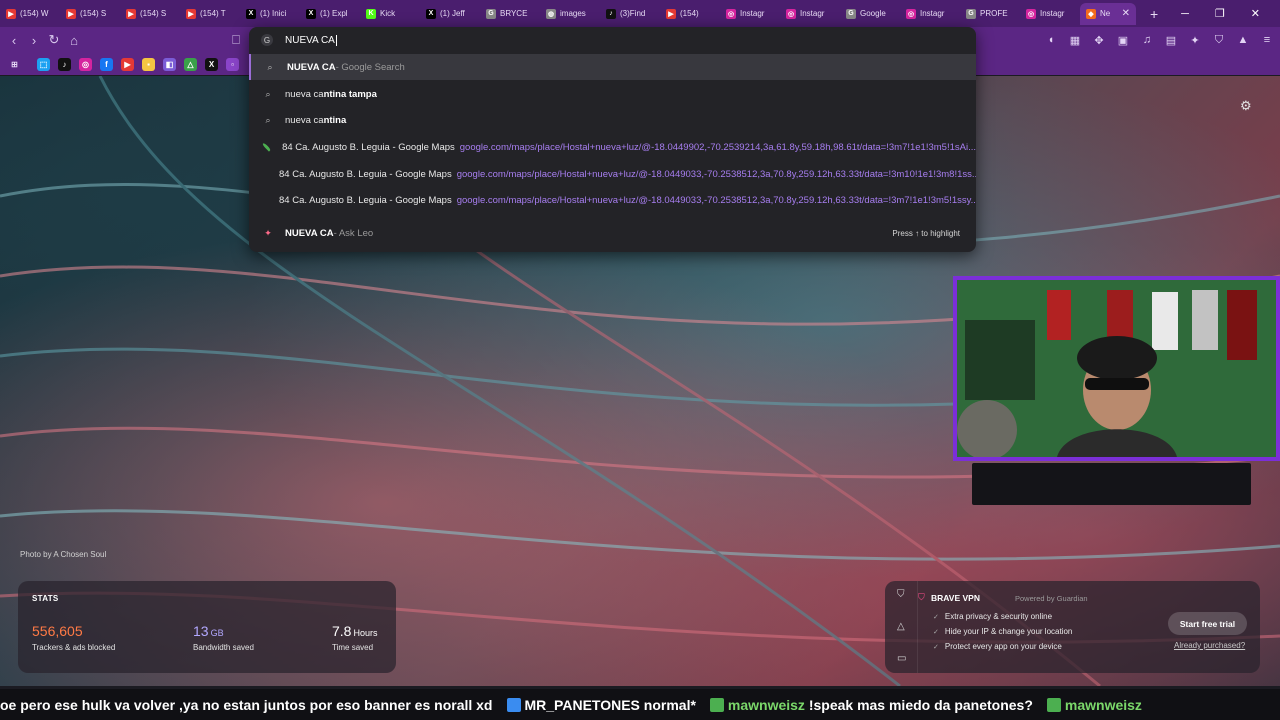 The image size is (1280, 720). I want to click on webcam-figure, so click(1116, 368).